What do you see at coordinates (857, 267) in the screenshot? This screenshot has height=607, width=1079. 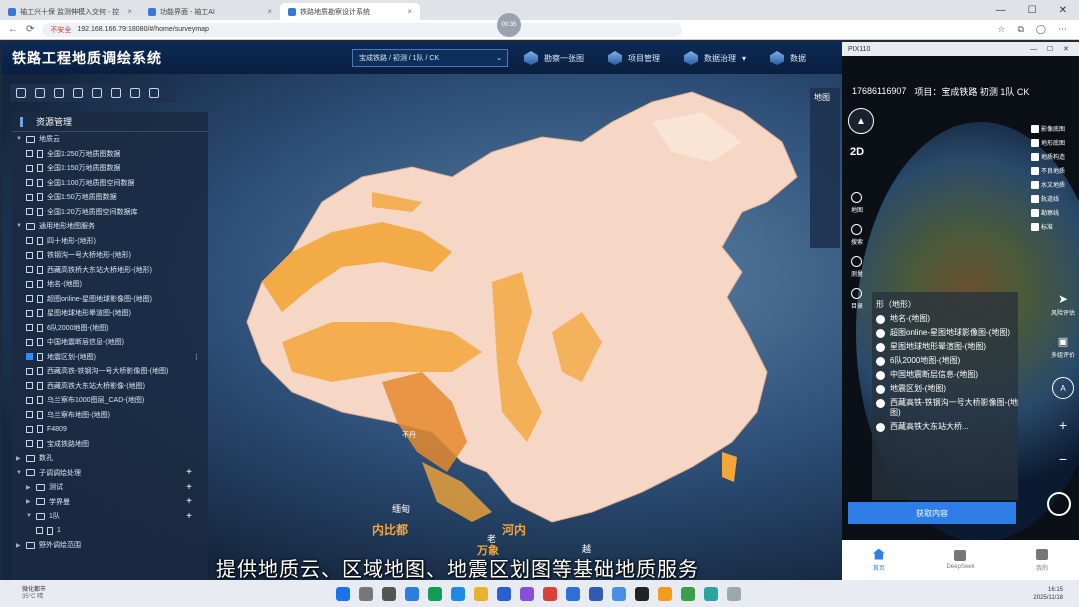 I see `tool-measure: 测量` at bounding box center [857, 267].